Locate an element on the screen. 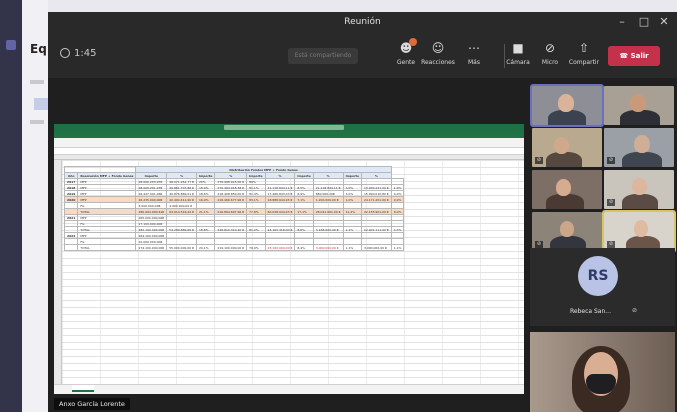 Image resolution: width=677 pixels, height=412 pixels. title-bar: Reunión – □ ✕ is located at coordinates (362, 23).